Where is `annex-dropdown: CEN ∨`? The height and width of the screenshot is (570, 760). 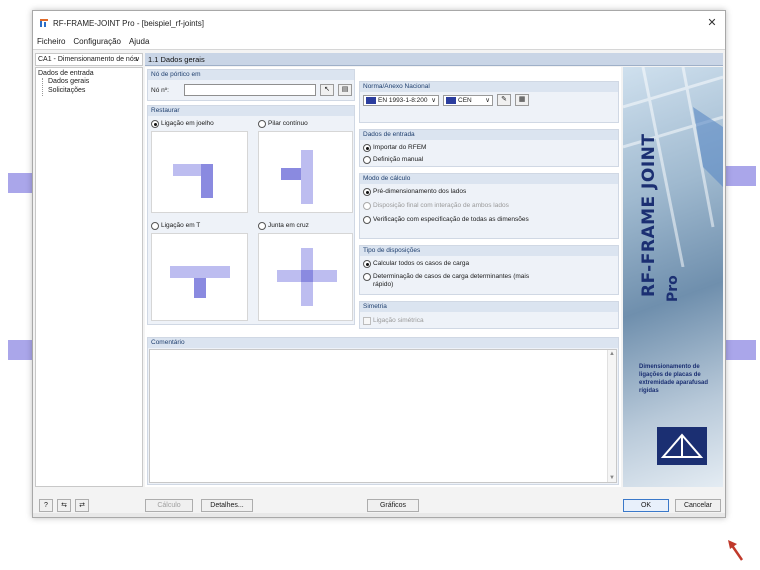
annex-dropdown: CEN ∨ is located at coordinates (468, 100).